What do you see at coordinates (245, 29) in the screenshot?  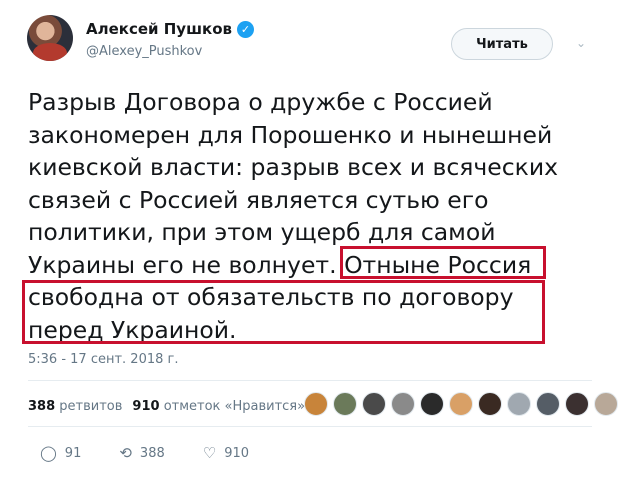 I see `verified-badge-icon: ✓` at bounding box center [245, 29].